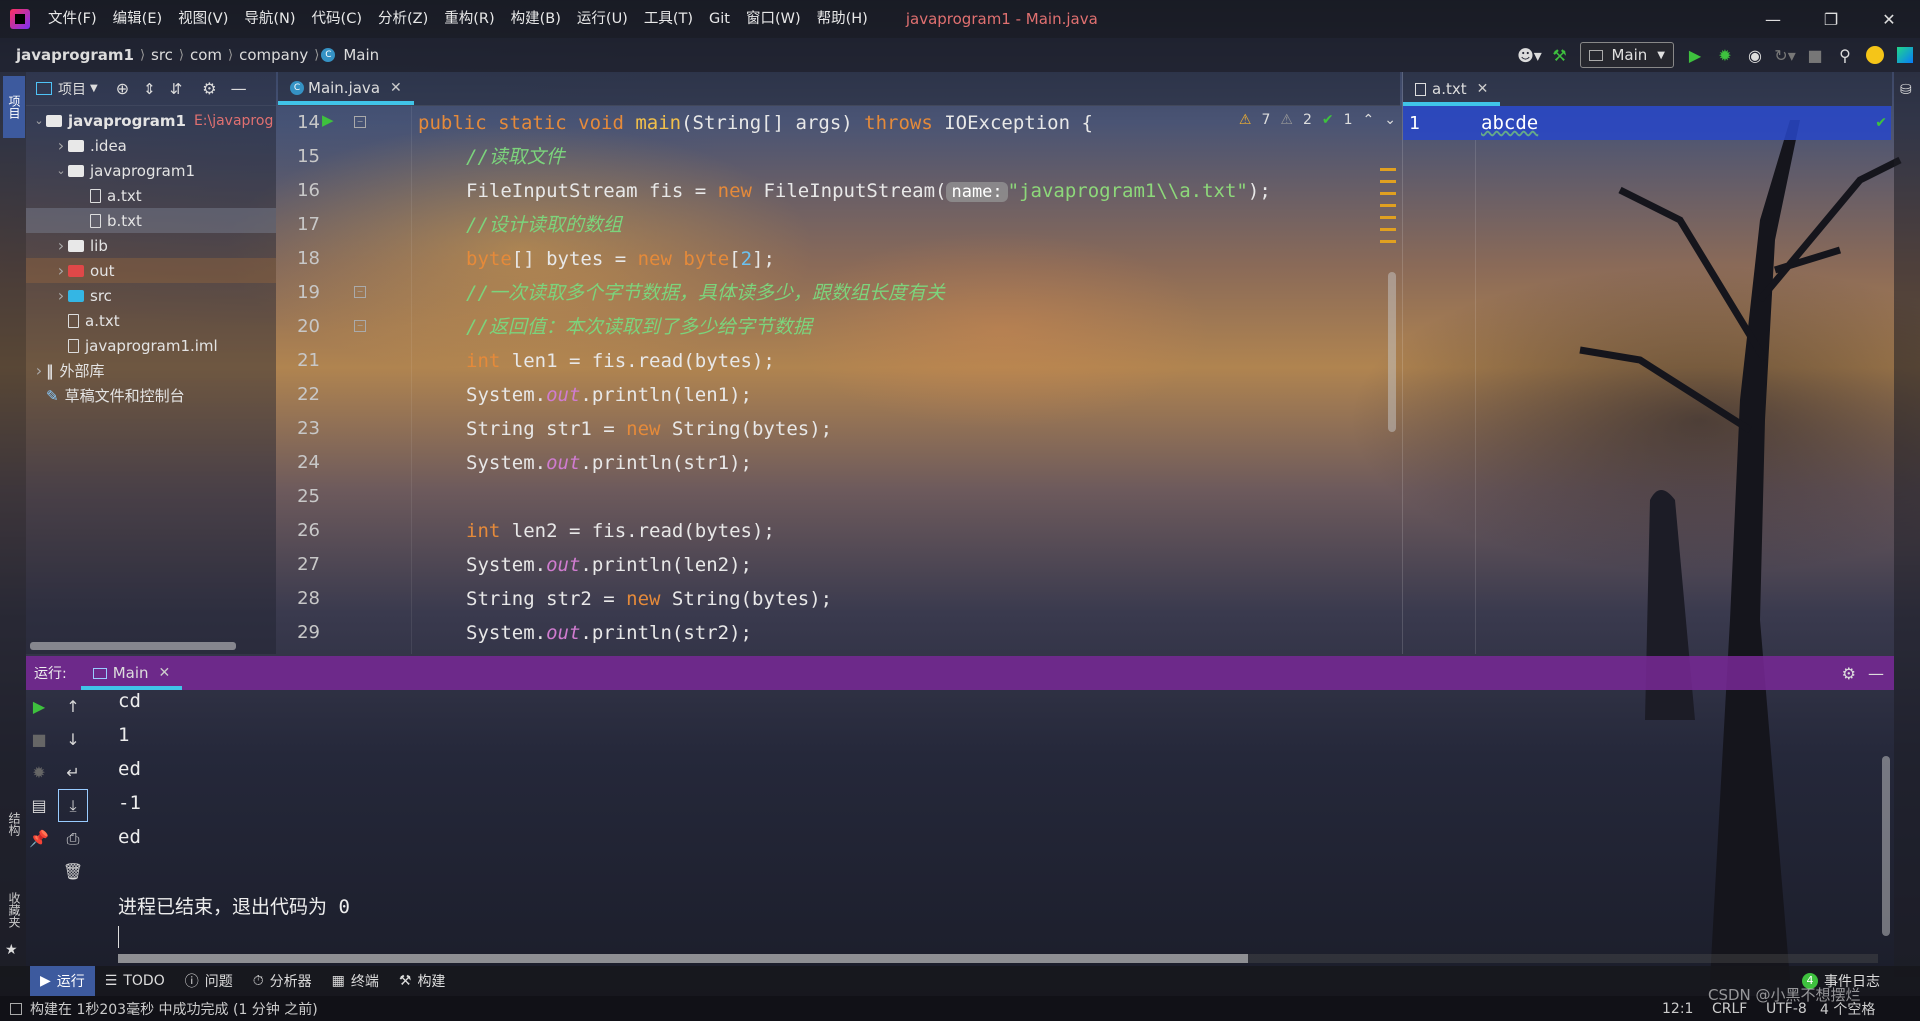 Image resolution: width=1920 pixels, height=1021 pixels. I want to click on toolwindow-profiler: ⏱ 分析器, so click(282, 981).